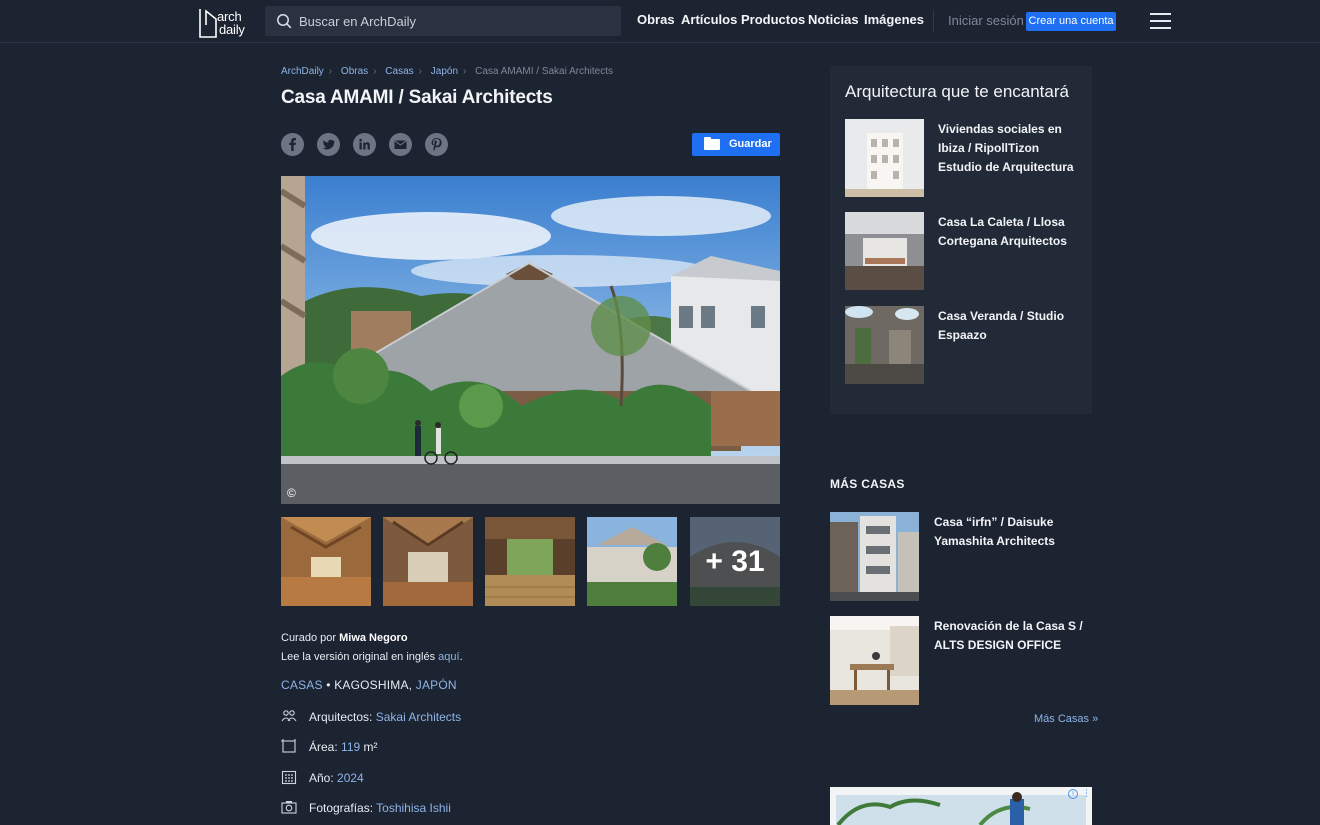  What do you see at coordinates (401, 71) in the screenshot?
I see `breadcrumb-casas: Casas` at bounding box center [401, 71].